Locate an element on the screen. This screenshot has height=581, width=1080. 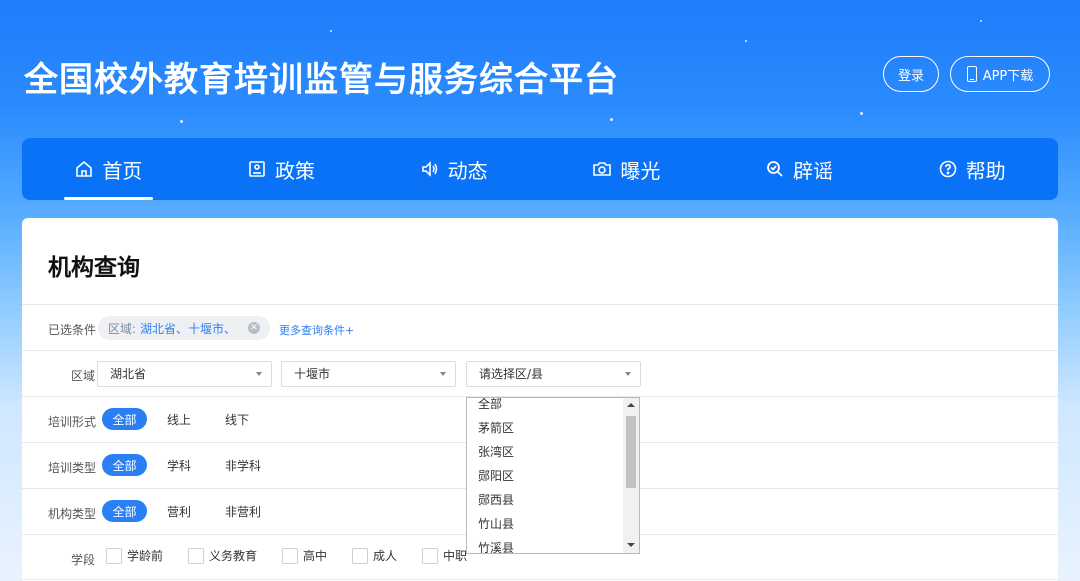
district-option: 竹山县 is located at coordinates (546, 524).